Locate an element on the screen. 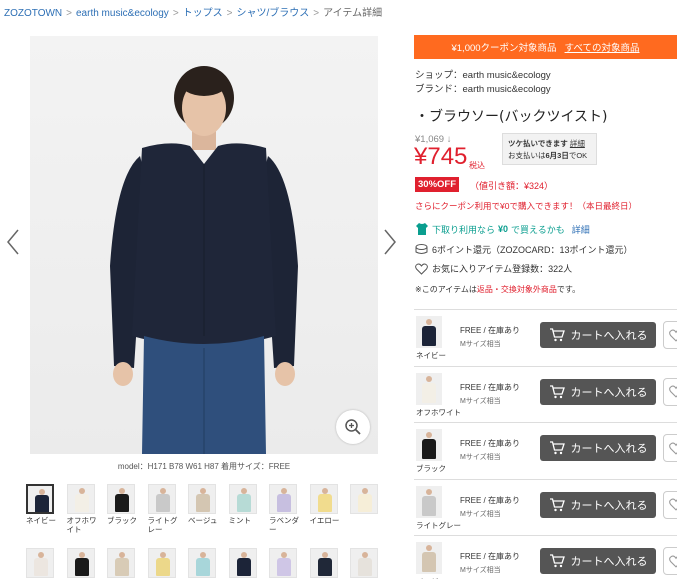 Image resolution: width=677 pixels, height=579 pixels. row-stock-status: FREE / 在庫あり is located at coordinates (490, 330).